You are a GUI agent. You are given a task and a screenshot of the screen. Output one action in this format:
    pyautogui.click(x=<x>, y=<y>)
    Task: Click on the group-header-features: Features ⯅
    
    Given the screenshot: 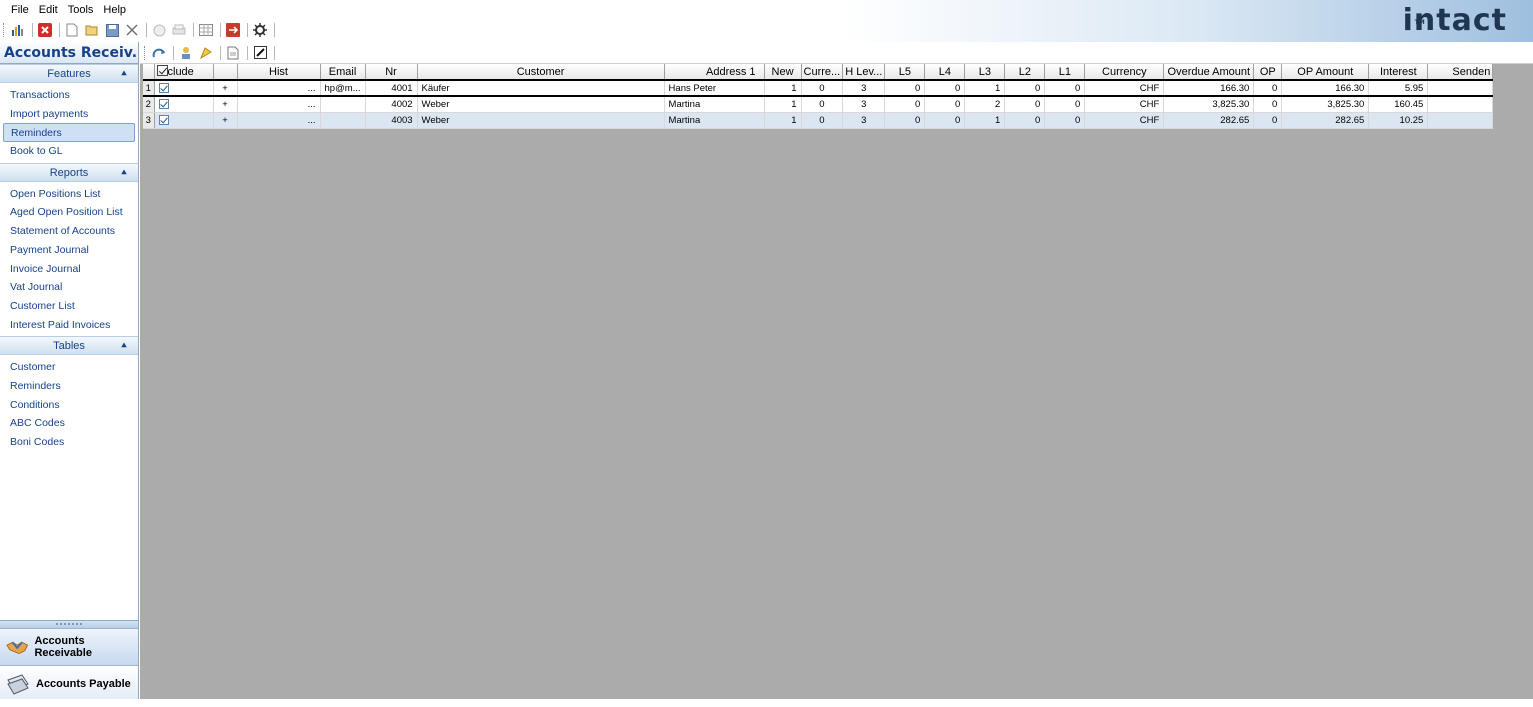 What is the action you would take?
    pyautogui.click(x=69, y=73)
    